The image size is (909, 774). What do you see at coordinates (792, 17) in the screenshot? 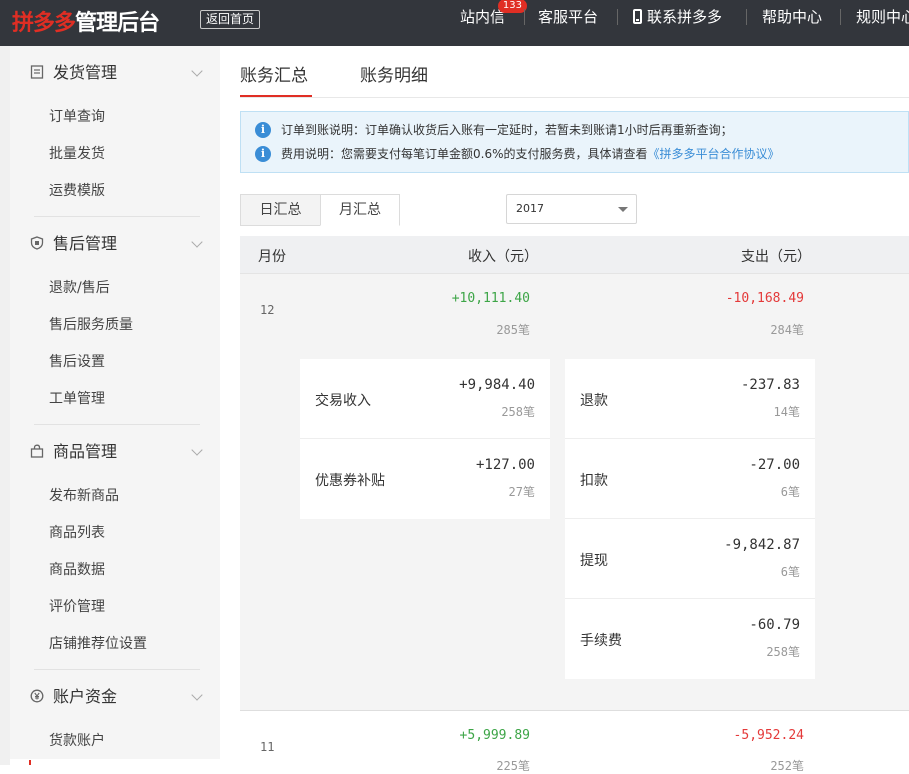
I see `nav-help-center: 帮助中心` at bounding box center [792, 17].